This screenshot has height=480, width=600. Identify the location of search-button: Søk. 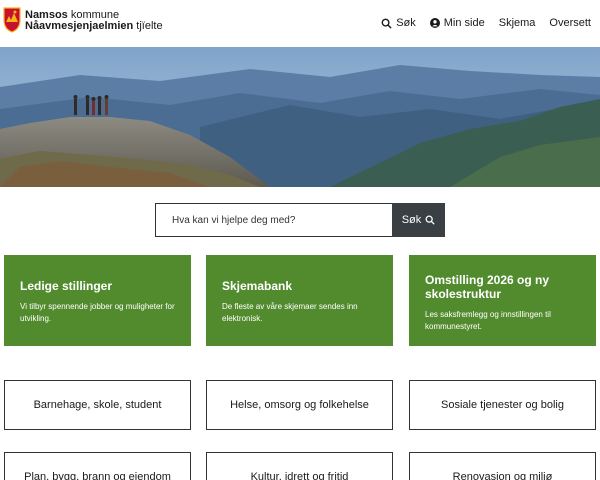
(418, 220).